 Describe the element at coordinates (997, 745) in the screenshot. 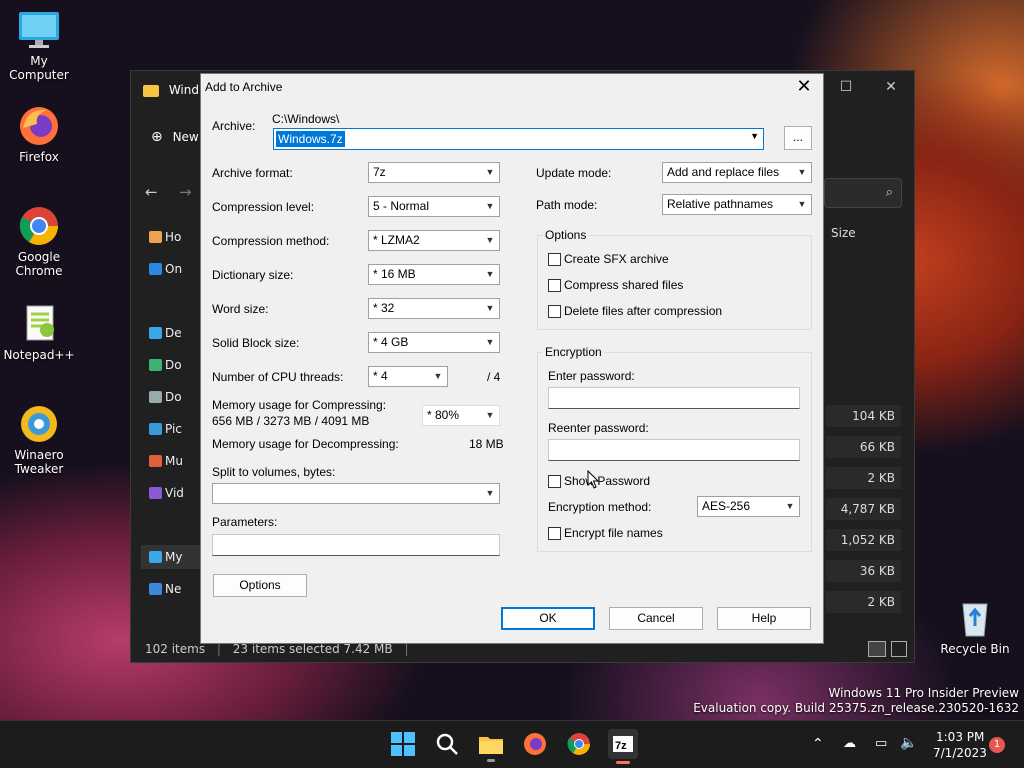

I see `notification-badge: 1` at that location.